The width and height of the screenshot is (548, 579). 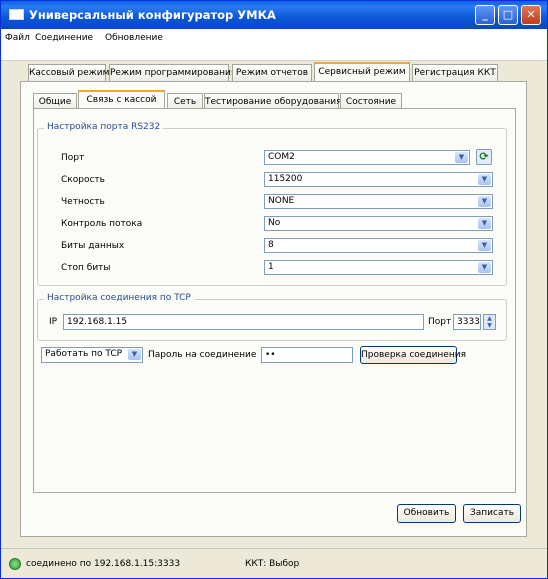 What do you see at coordinates (285, 179) in the screenshot?
I see `speed-value: 115200` at bounding box center [285, 179].